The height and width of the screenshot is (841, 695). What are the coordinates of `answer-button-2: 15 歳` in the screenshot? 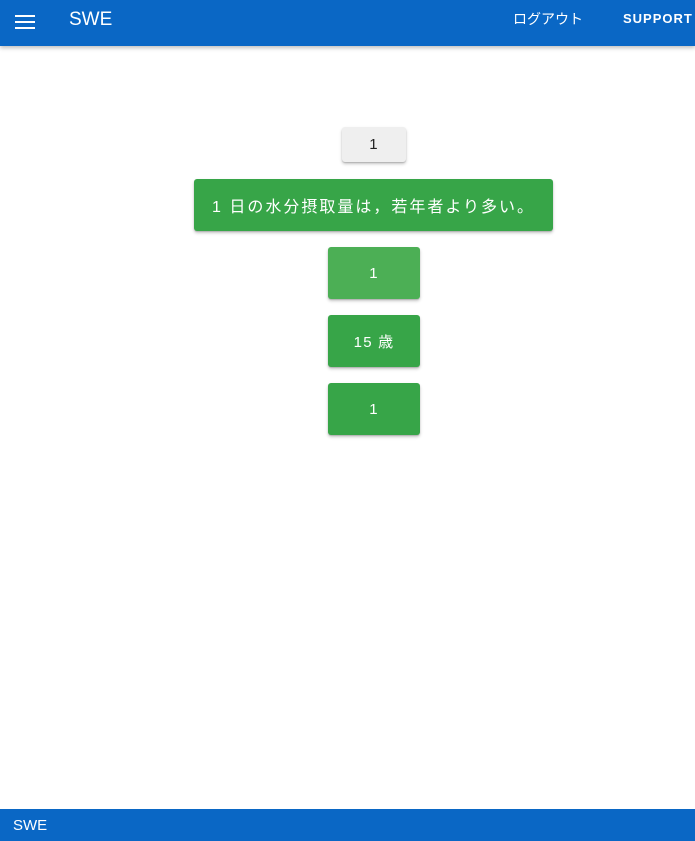 It's located at (374, 341).